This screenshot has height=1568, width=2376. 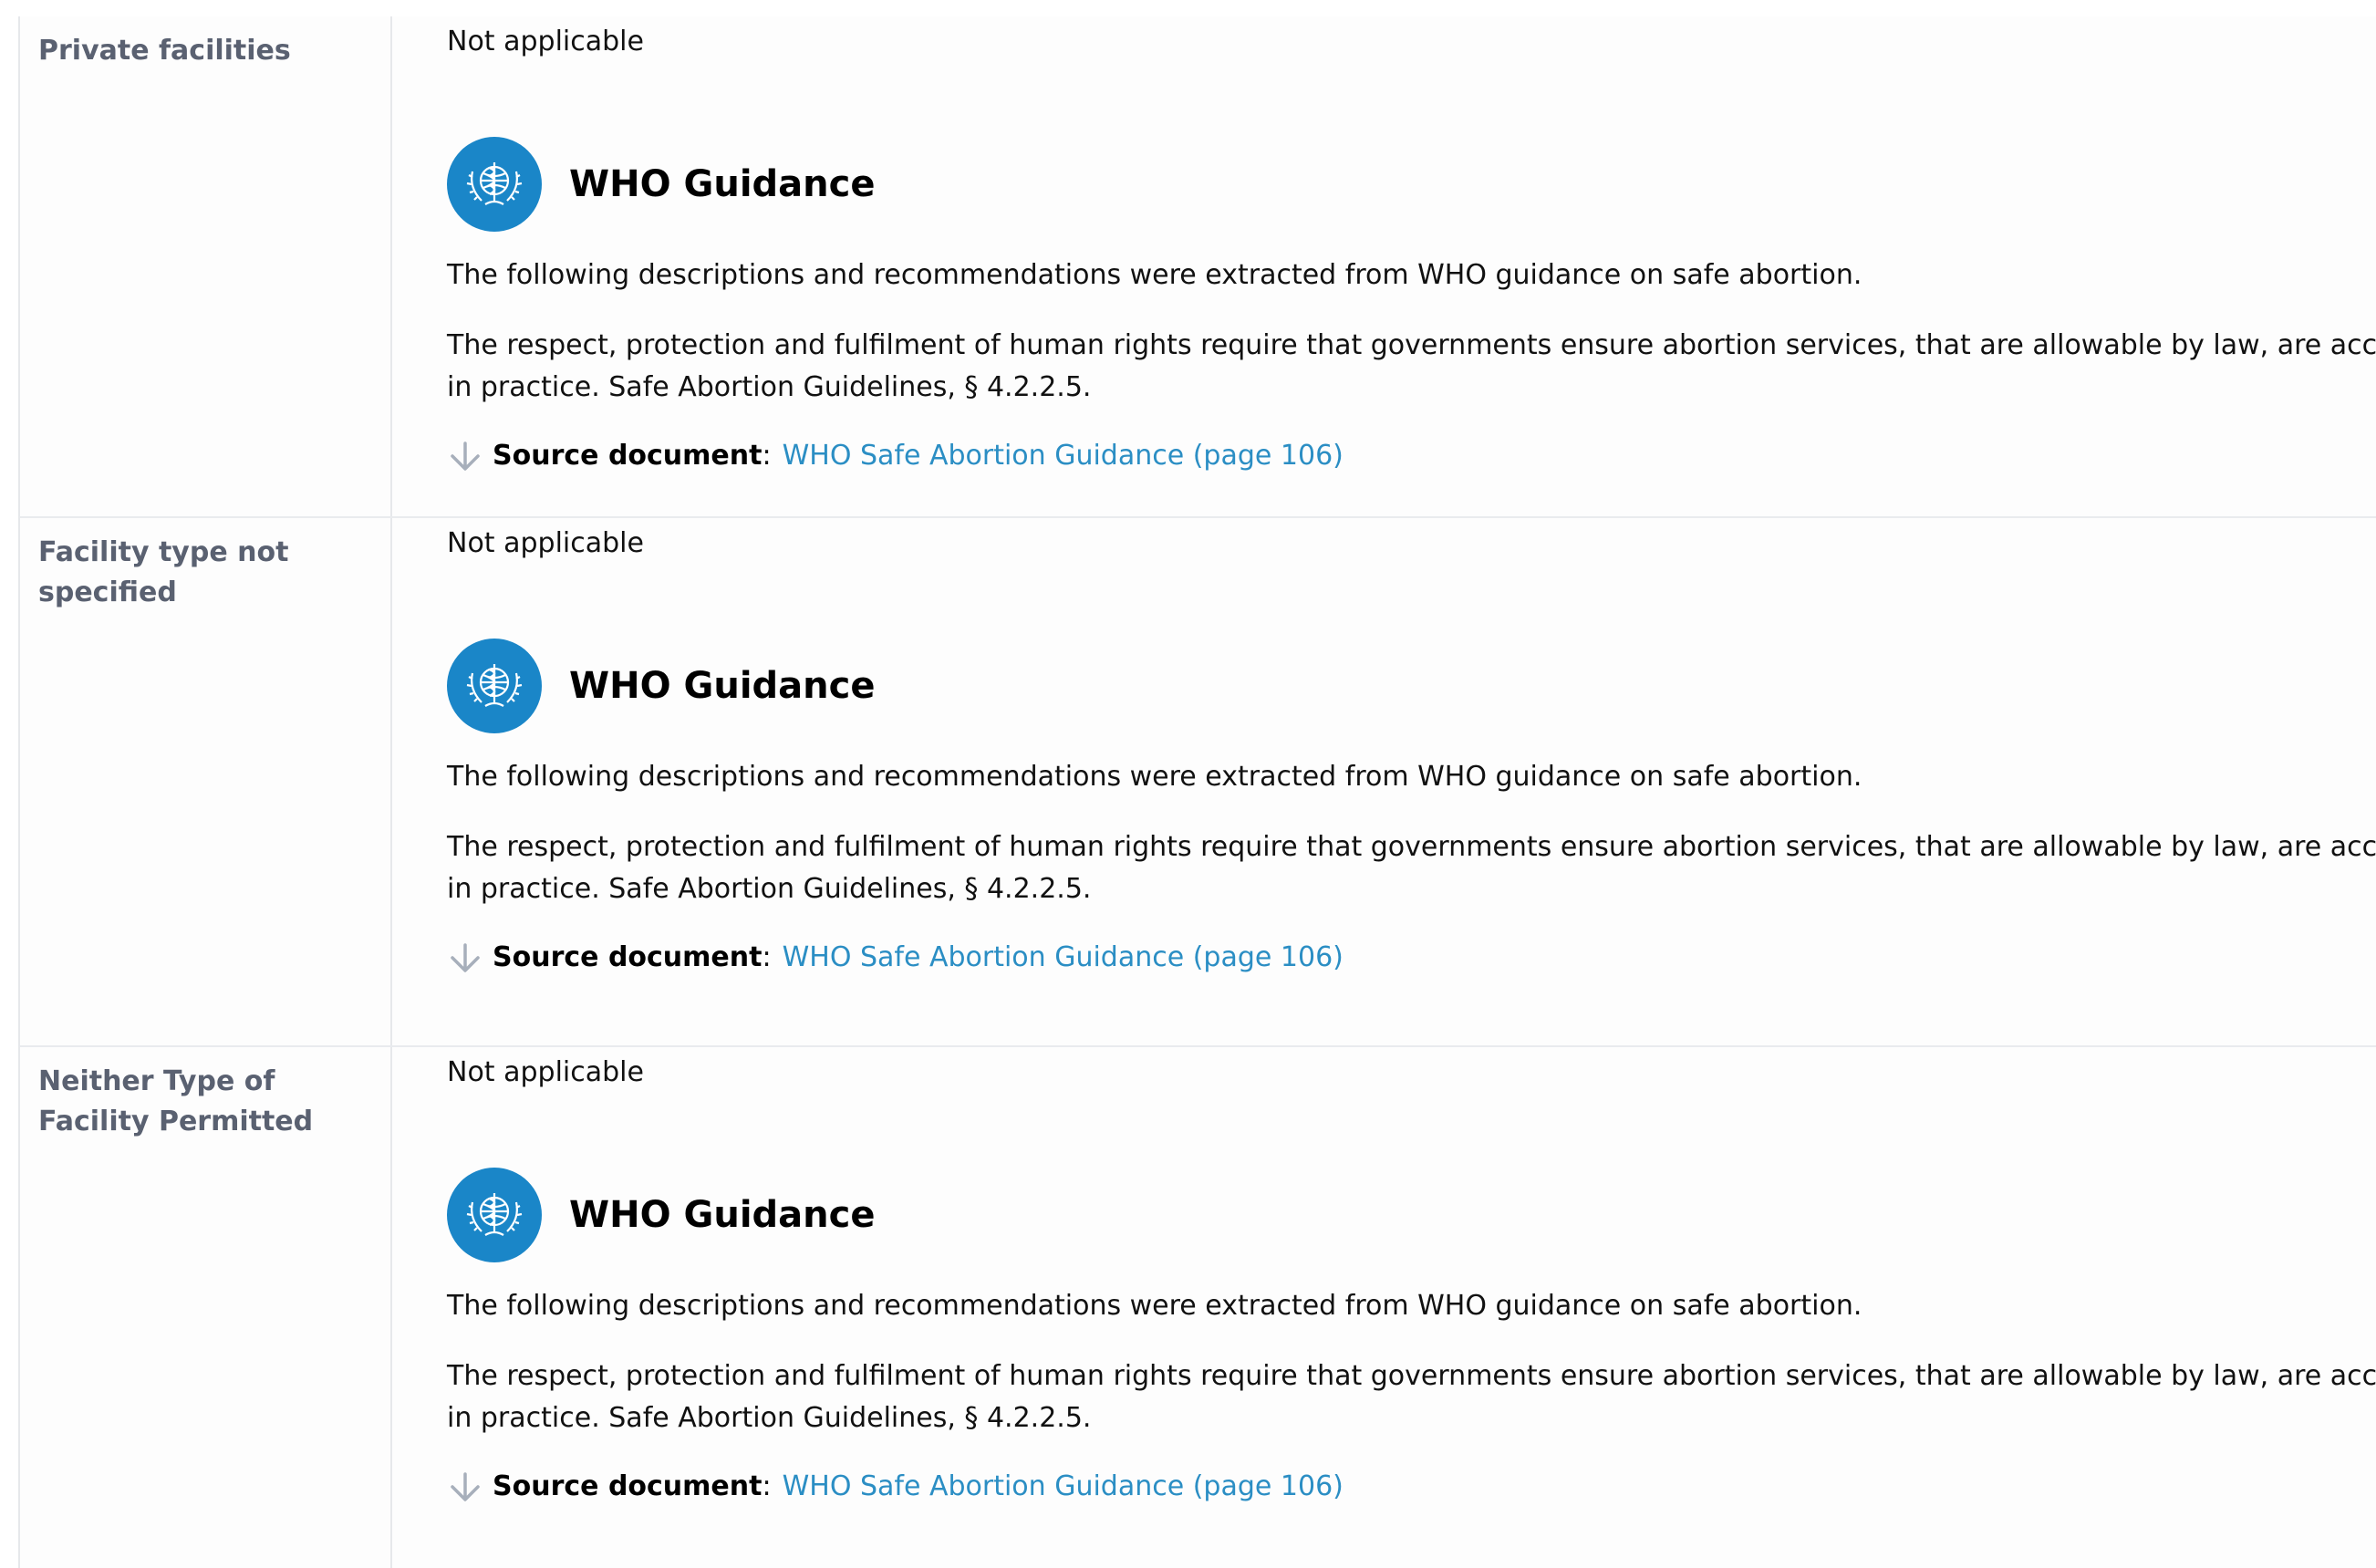 I want to click on row-label: Private facilities, so click(x=164, y=51).